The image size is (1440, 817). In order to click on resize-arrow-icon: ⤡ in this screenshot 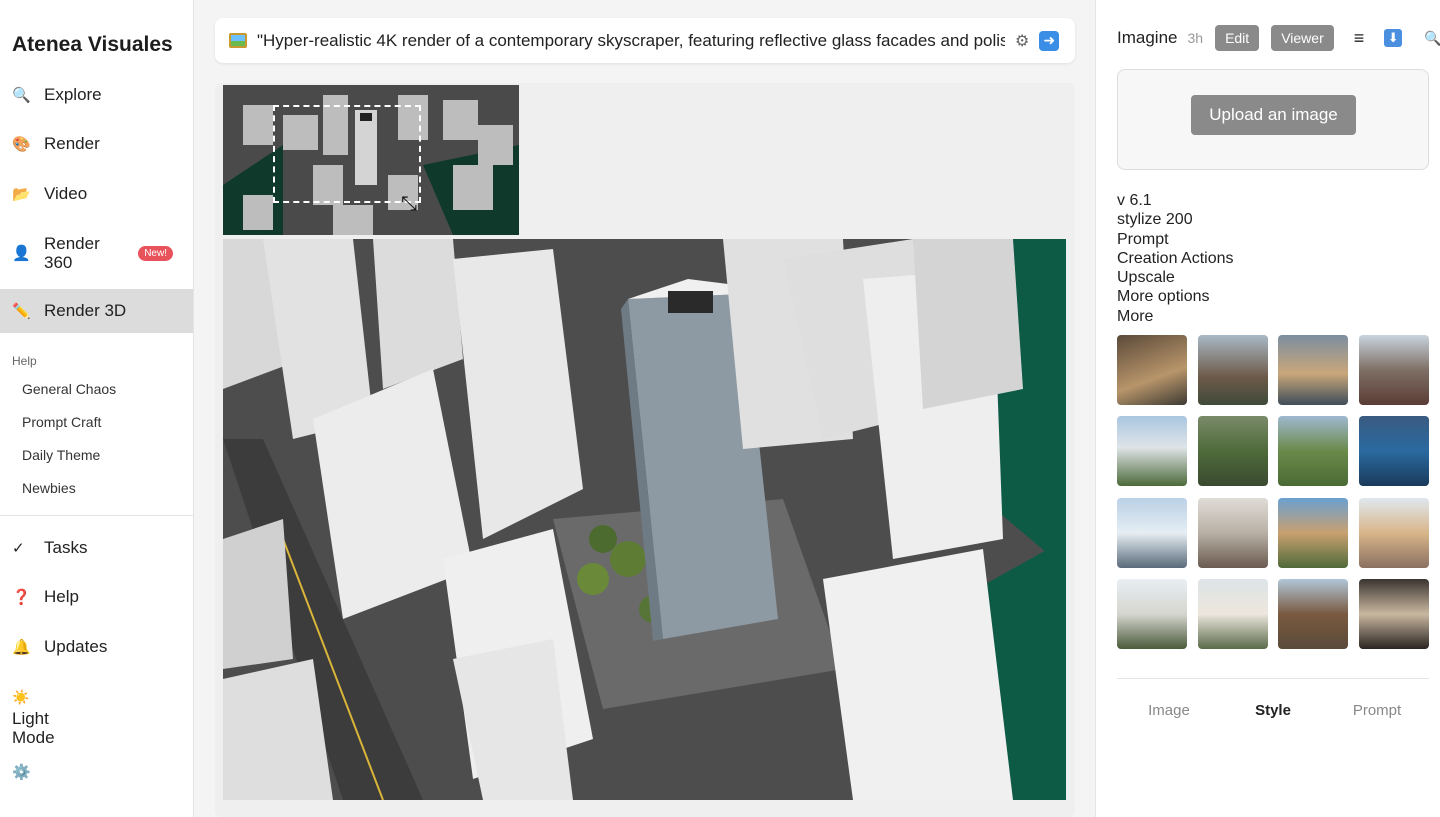, I will do `click(409, 204)`.